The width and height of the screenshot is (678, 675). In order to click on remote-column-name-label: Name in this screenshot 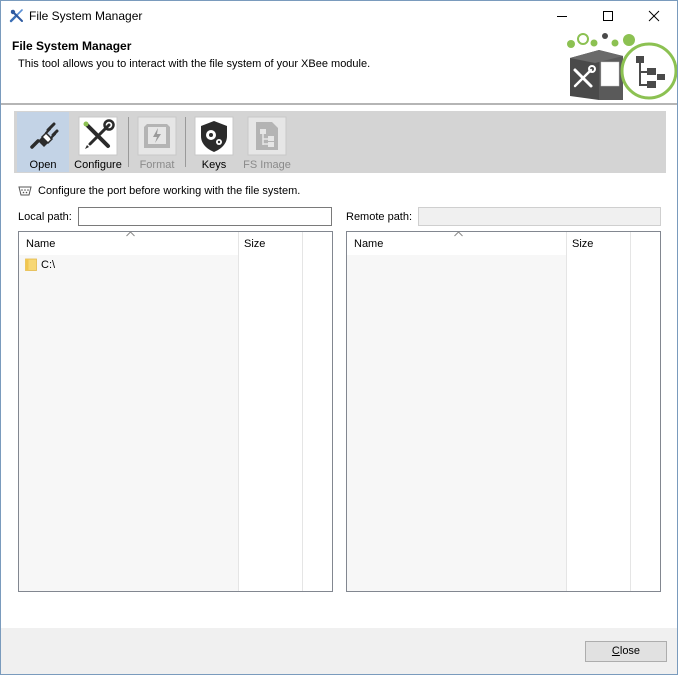, I will do `click(369, 244)`.